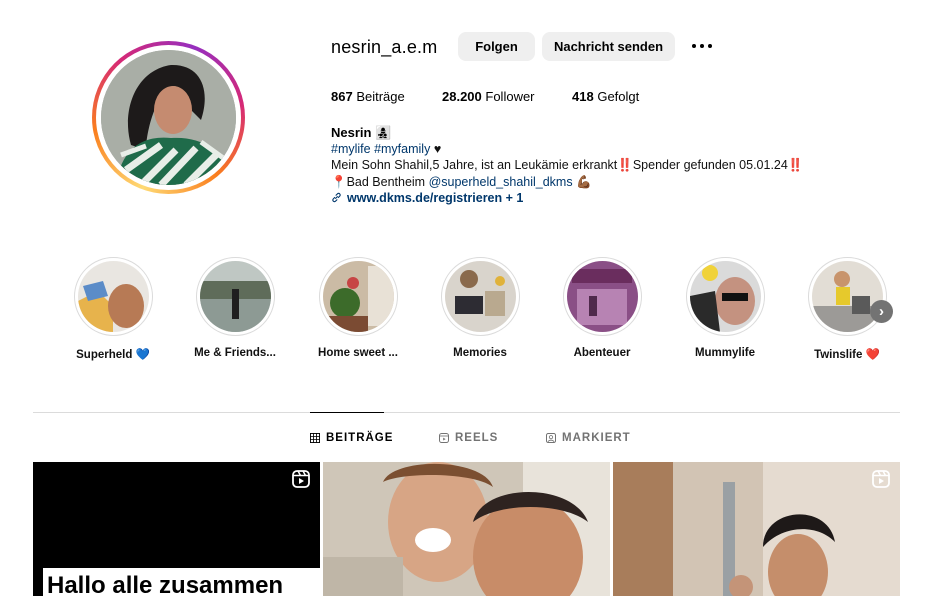  What do you see at coordinates (444, 438) in the screenshot?
I see `reels-icon` at bounding box center [444, 438].